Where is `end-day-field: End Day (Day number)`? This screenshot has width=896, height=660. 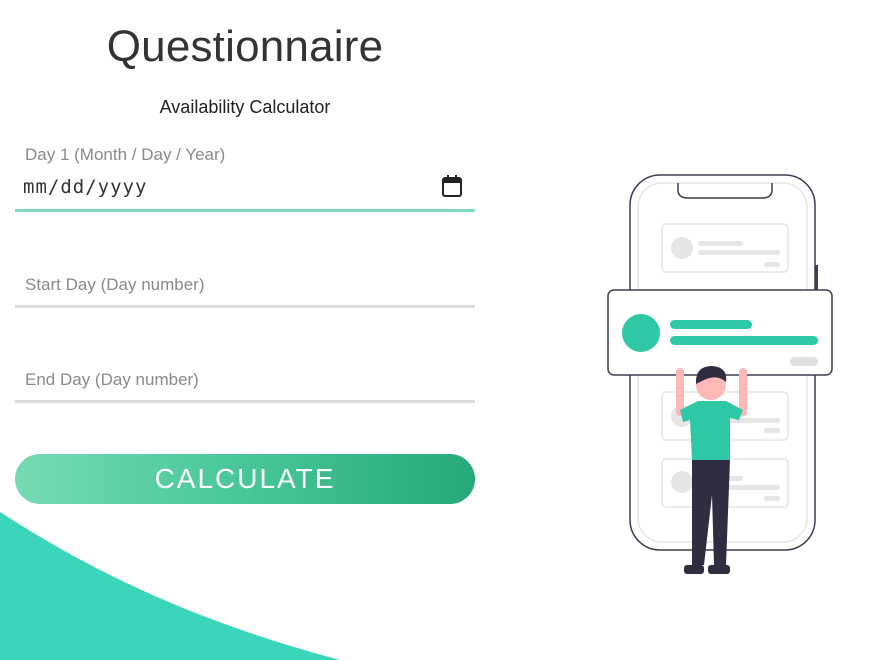
end-day-field: End Day (Day number) is located at coordinates (245, 382).